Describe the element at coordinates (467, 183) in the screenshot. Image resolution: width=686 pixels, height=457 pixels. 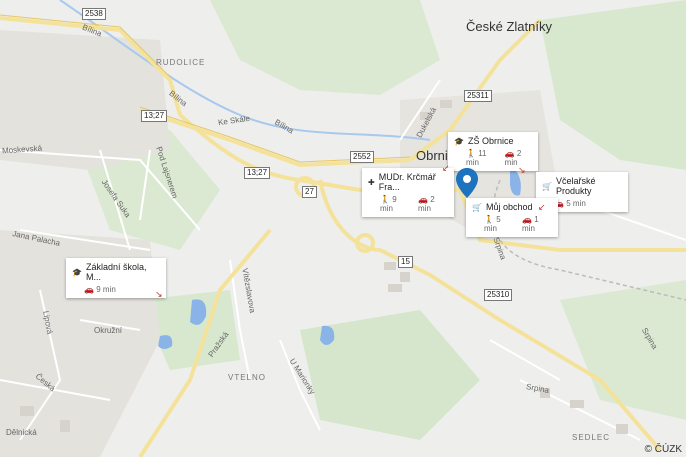
I see `location-pin-icon` at that location.